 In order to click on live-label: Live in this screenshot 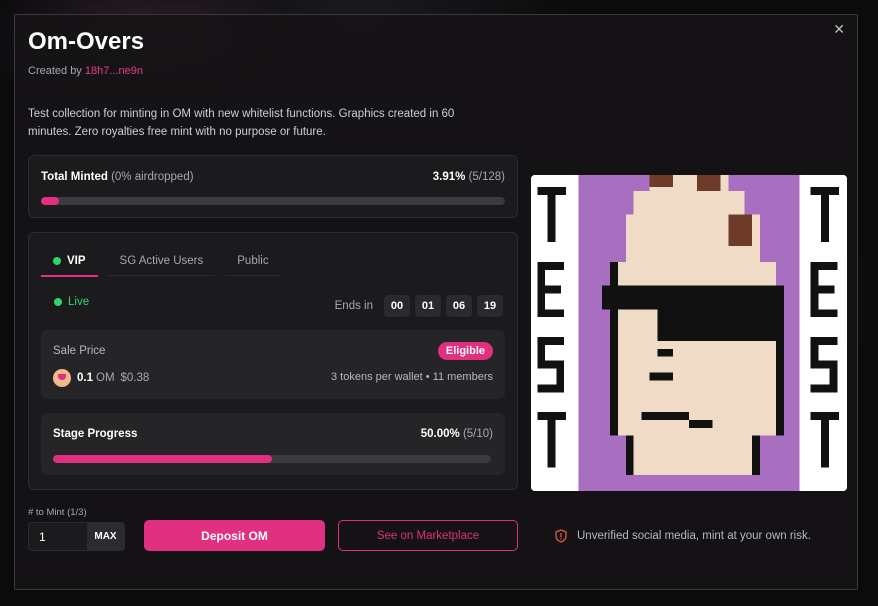, I will do `click(79, 302)`.